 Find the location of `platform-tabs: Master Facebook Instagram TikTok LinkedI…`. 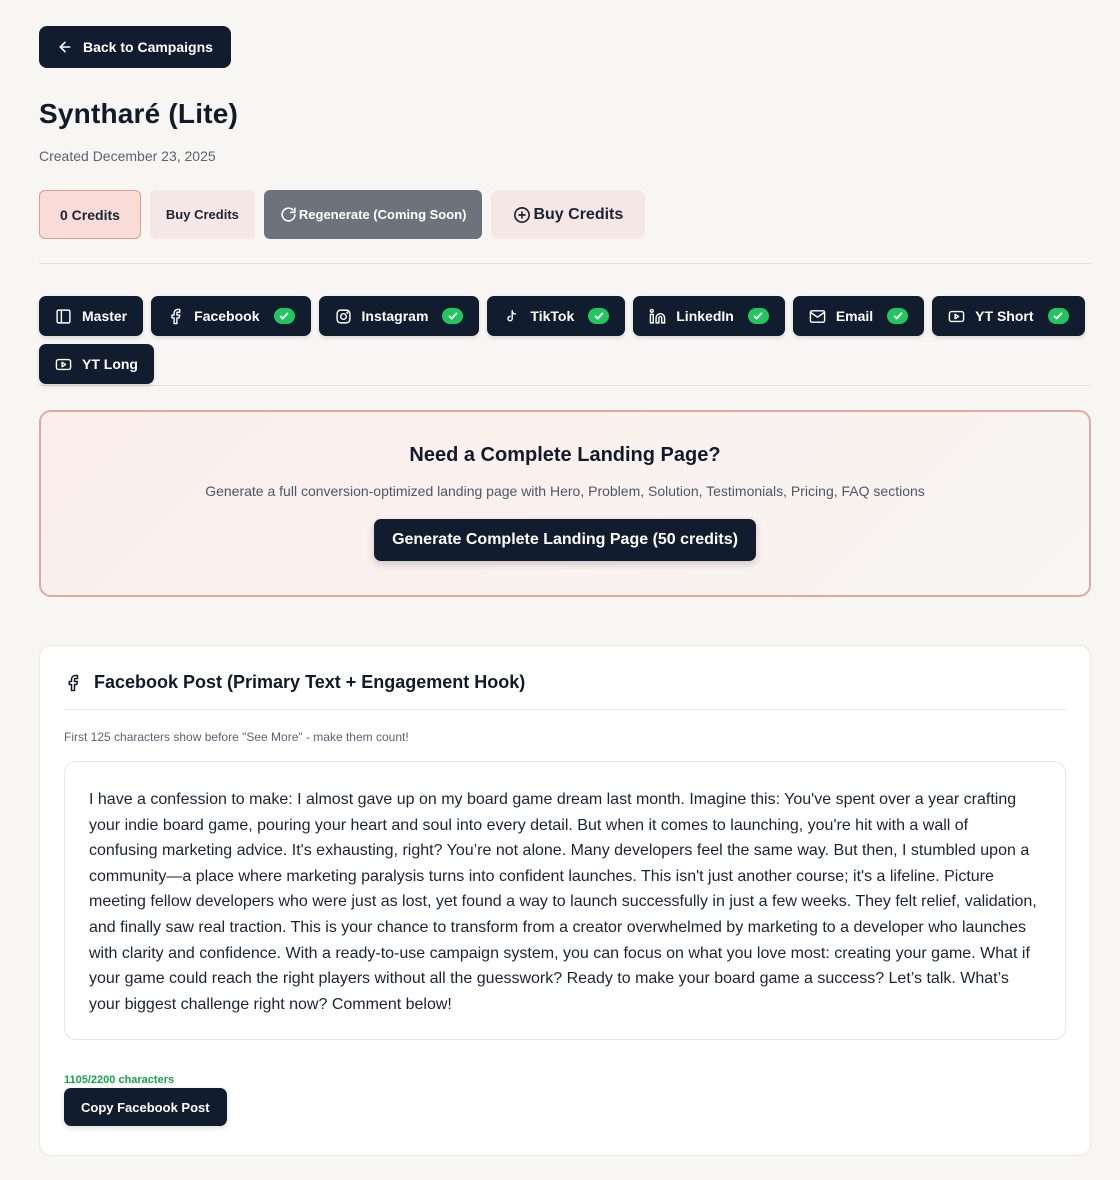

platform-tabs: Master Facebook Instagram TikTok LinkedI… is located at coordinates (565, 340).